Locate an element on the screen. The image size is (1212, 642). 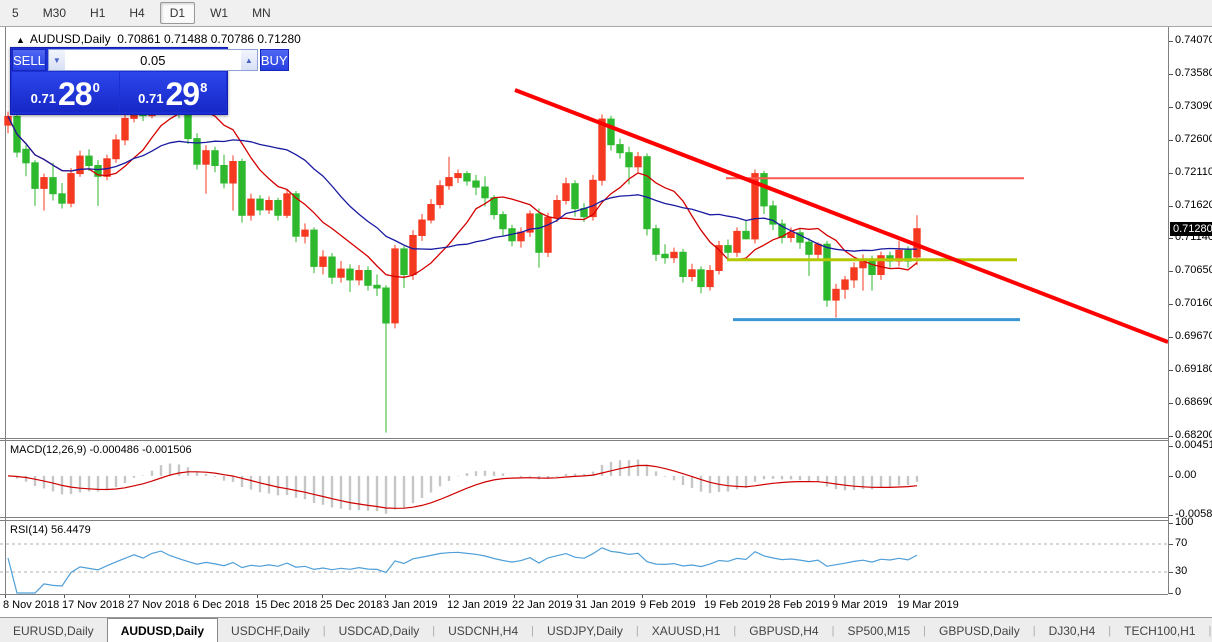
date-label: 28 Feb 2019 is located at coordinates (799, 605).